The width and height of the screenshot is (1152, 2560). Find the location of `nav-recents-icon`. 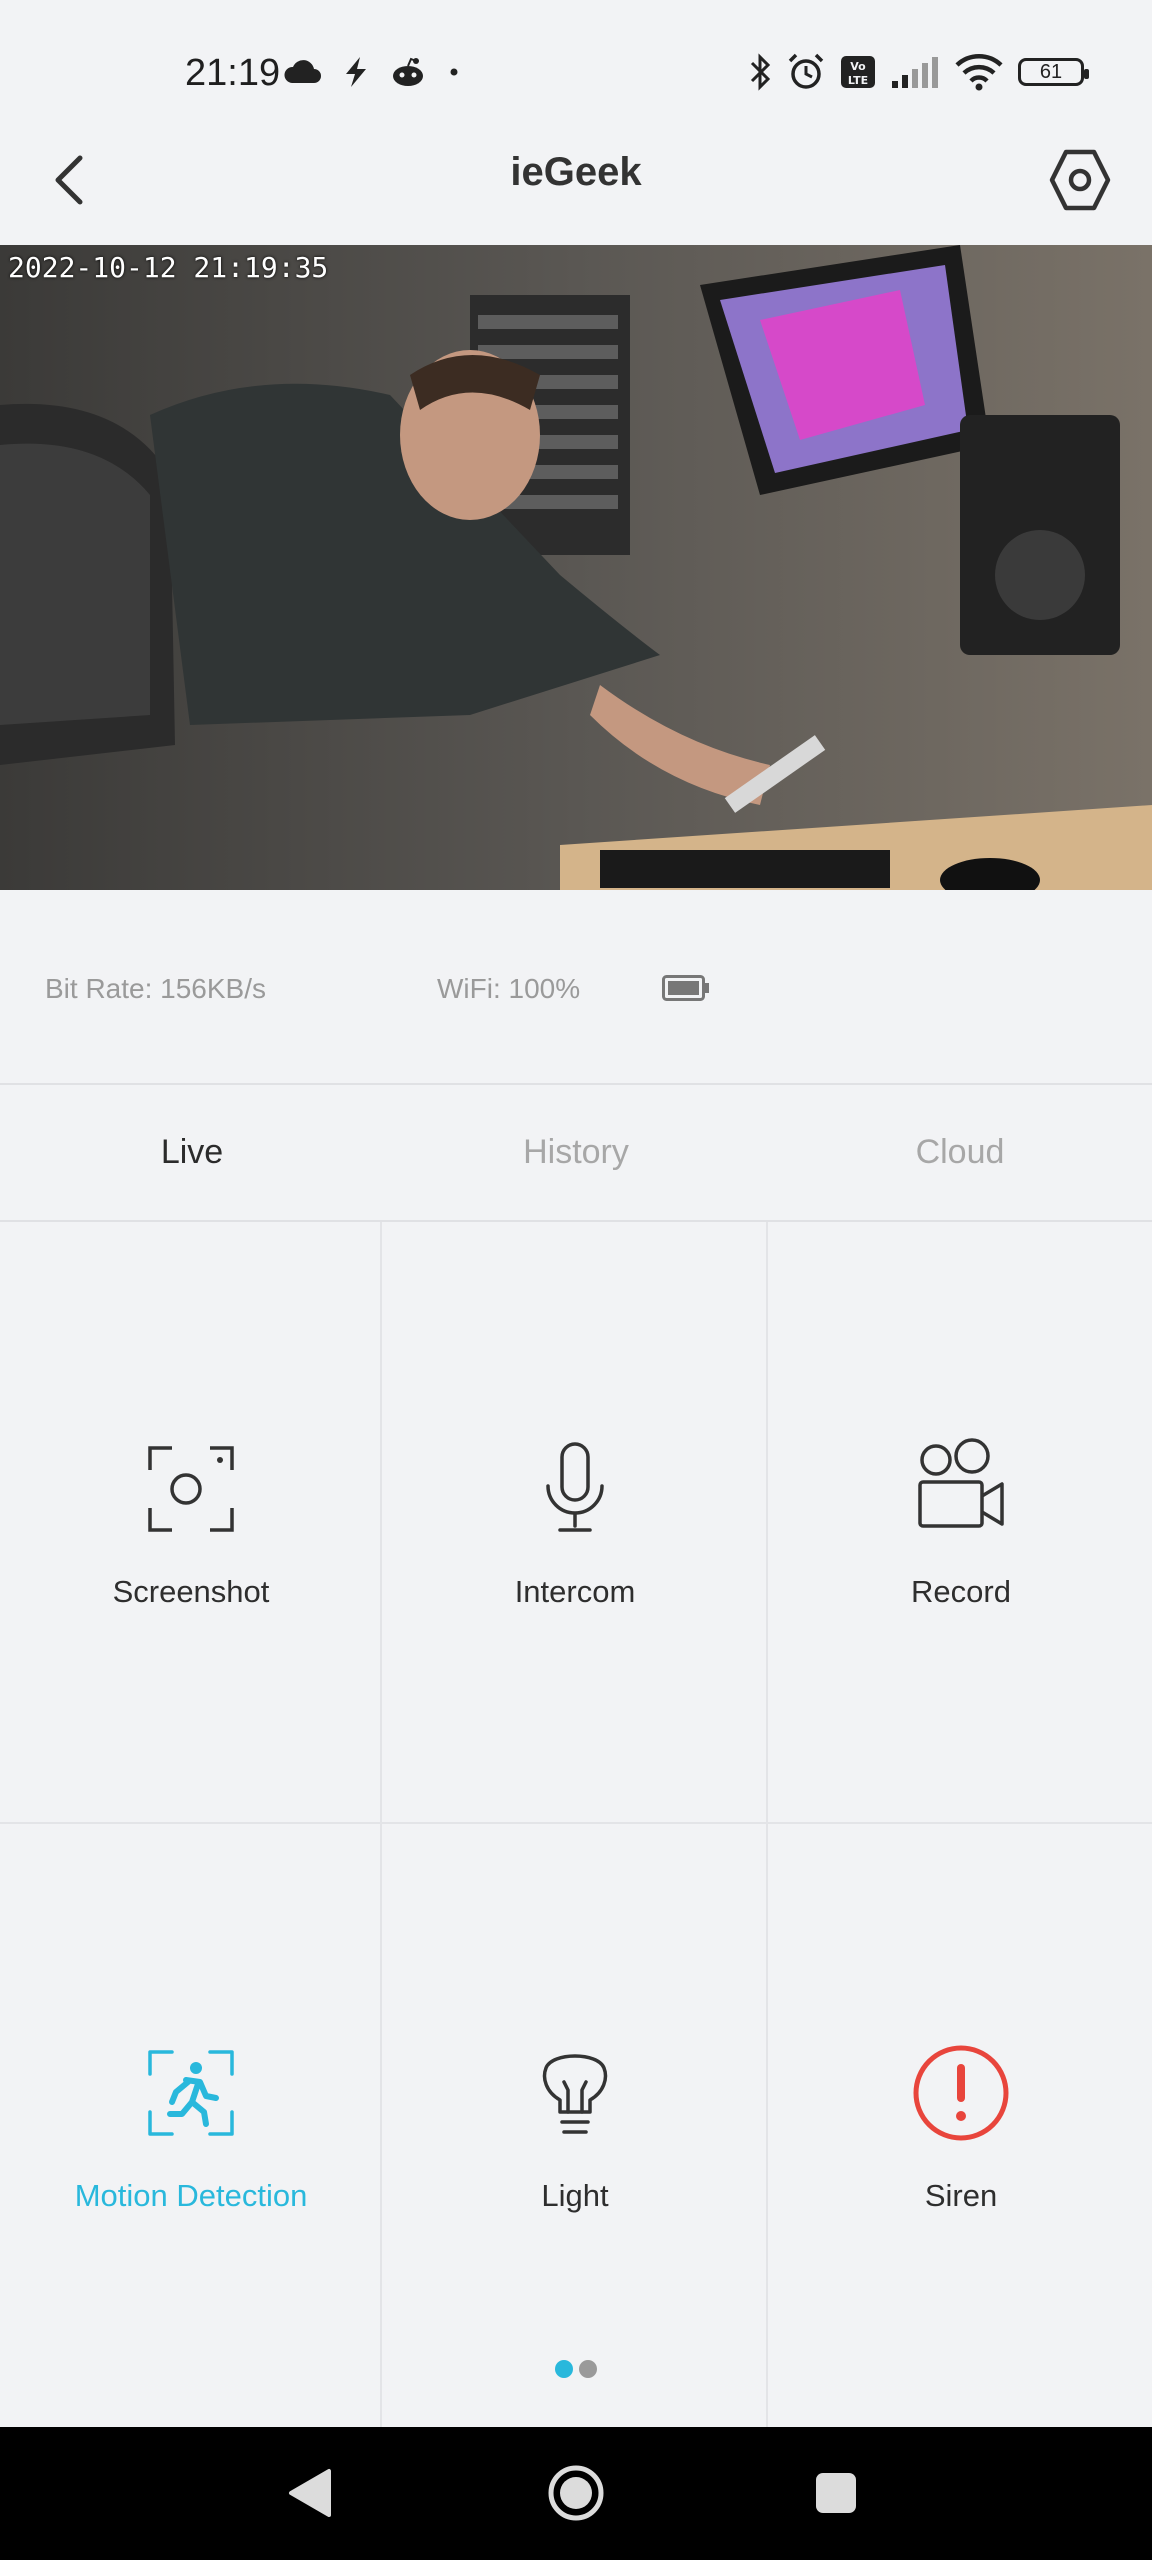

nav-recents-icon is located at coordinates (836, 2493).